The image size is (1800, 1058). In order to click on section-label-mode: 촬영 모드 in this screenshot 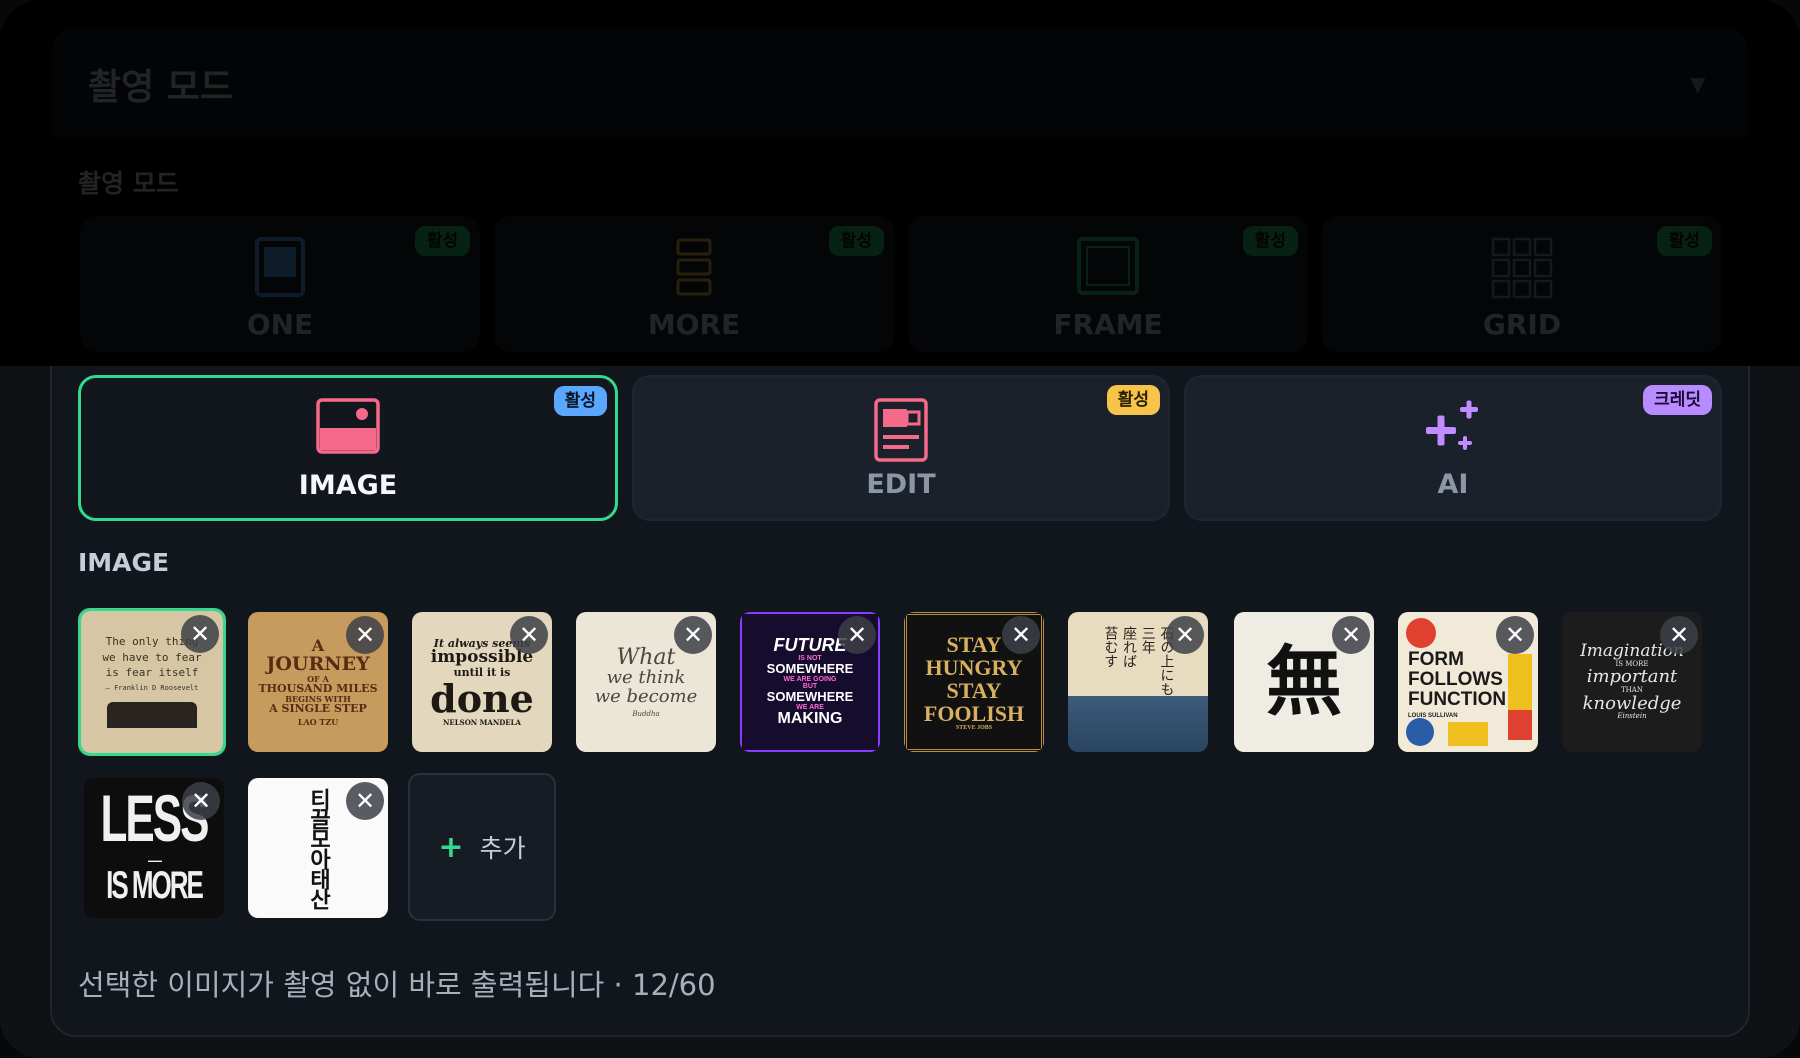, I will do `click(128, 183)`.